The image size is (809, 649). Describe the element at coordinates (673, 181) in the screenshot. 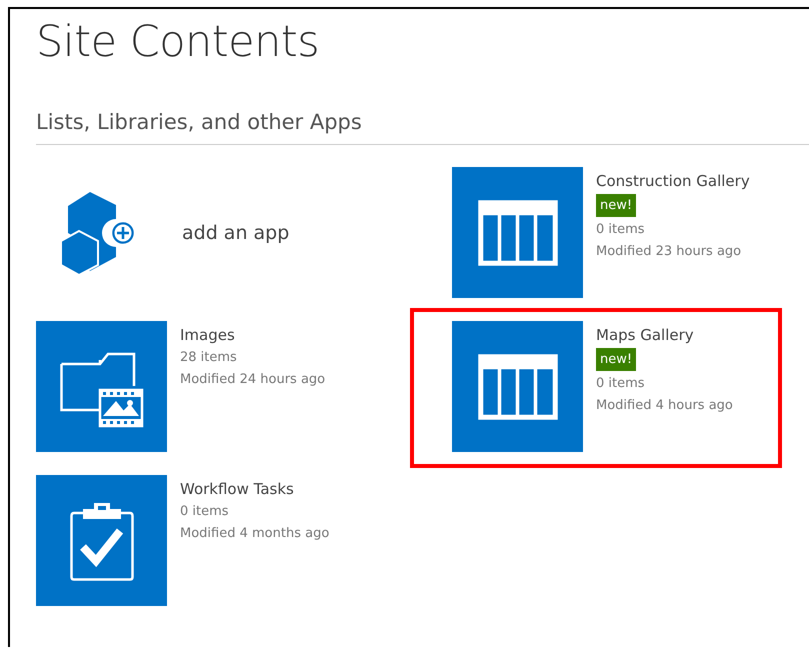

I see `app-title: Construction Gallery` at that location.